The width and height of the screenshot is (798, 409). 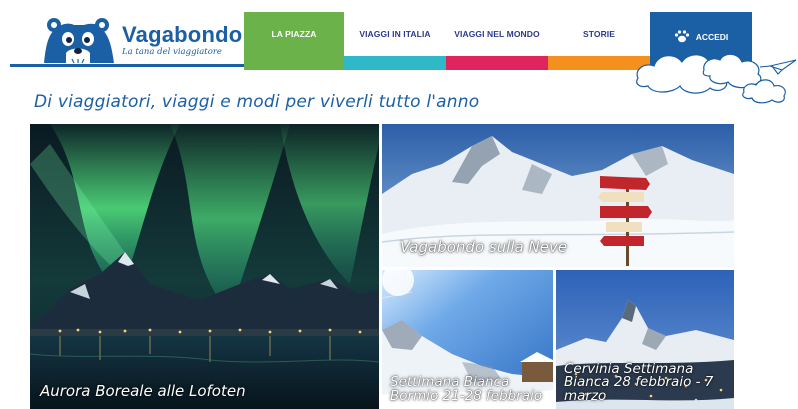 What do you see at coordinates (484, 247) in the screenshot?
I see `tile-caption: Vagabondo sulla Neve` at bounding box center [484, 247].